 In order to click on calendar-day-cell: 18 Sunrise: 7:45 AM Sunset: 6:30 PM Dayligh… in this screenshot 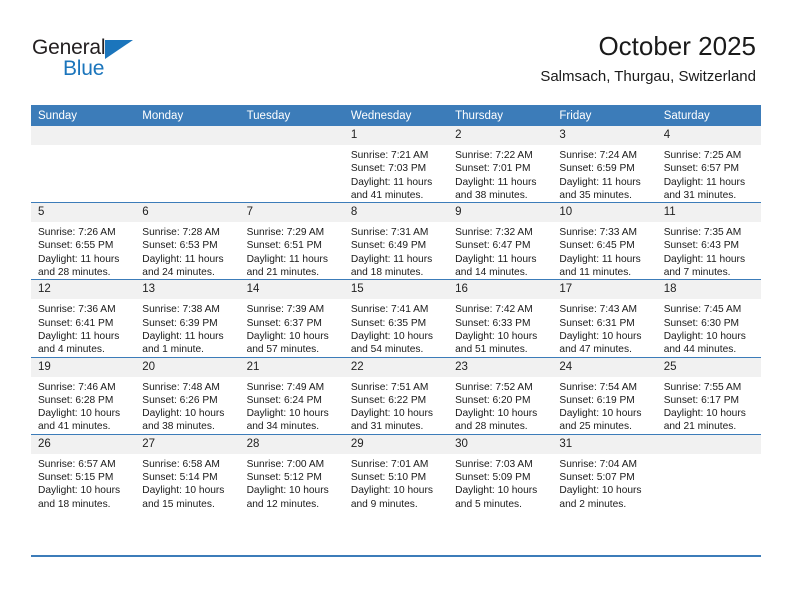, I will do `click(708, 318)`.